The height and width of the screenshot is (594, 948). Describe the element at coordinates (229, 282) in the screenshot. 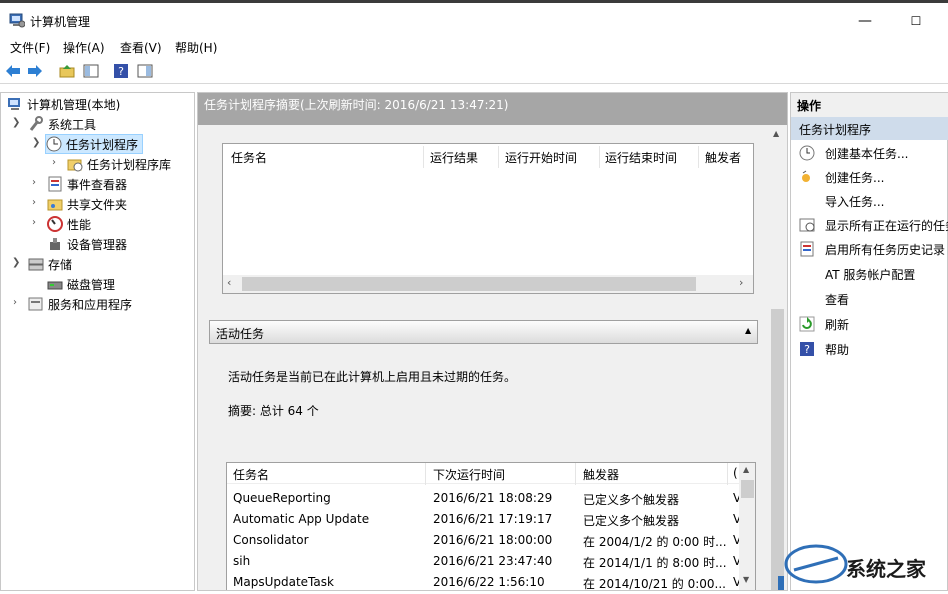

I see `scroll-left-icon: ‹` at that location.